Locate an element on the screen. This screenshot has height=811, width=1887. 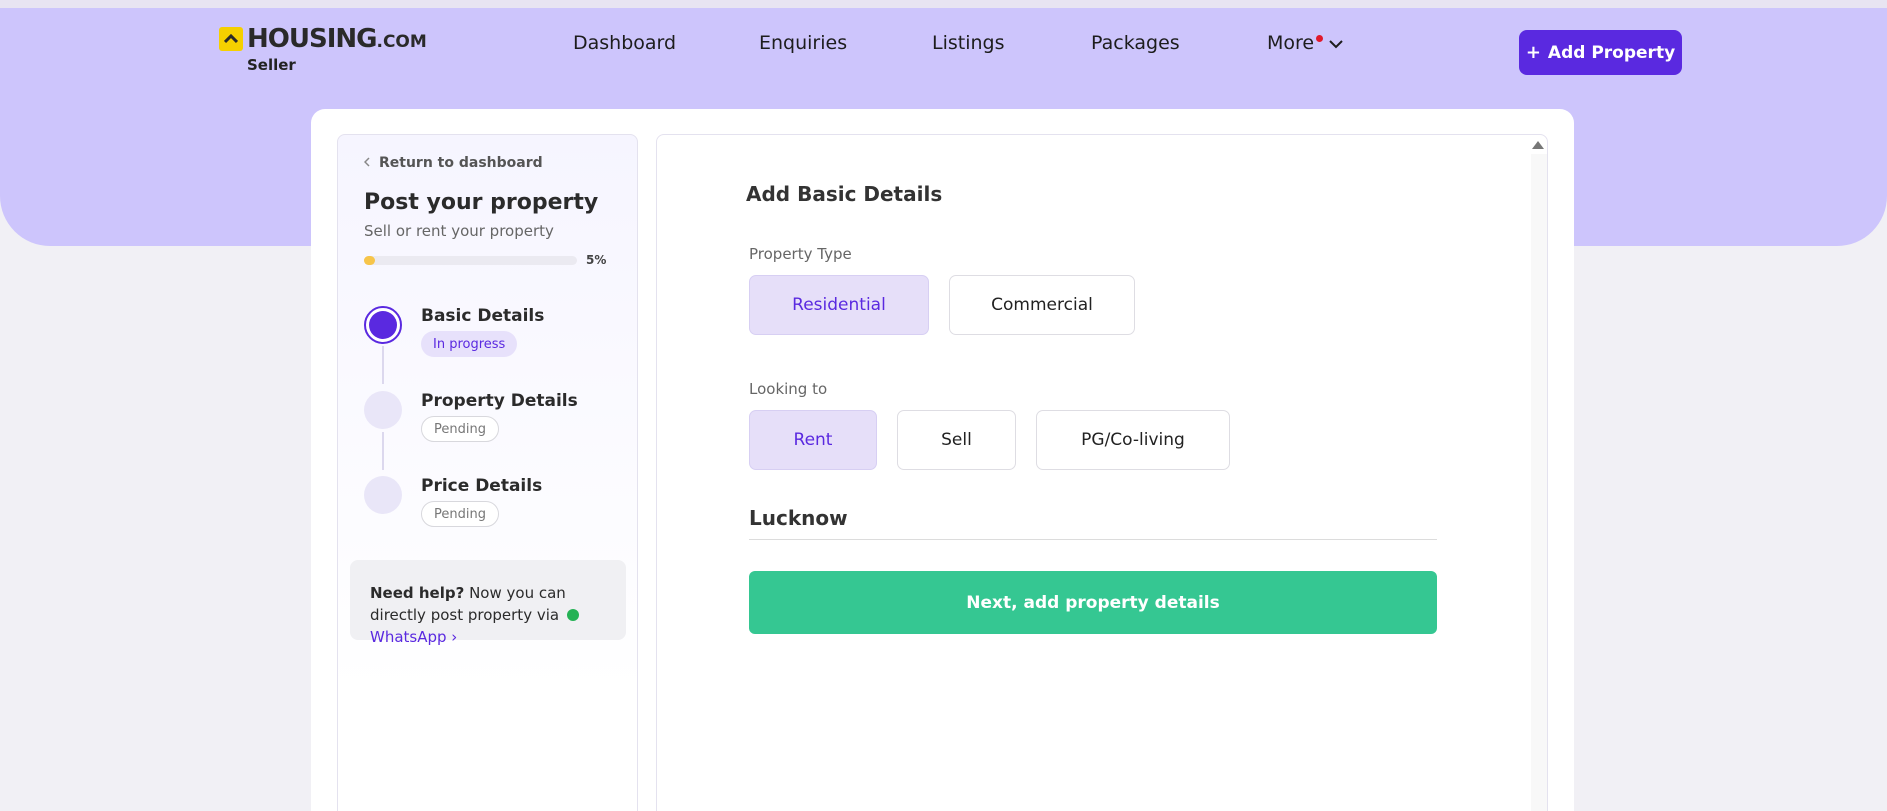
step-2-status-badge: Pending is located at coordinates (460, 429).